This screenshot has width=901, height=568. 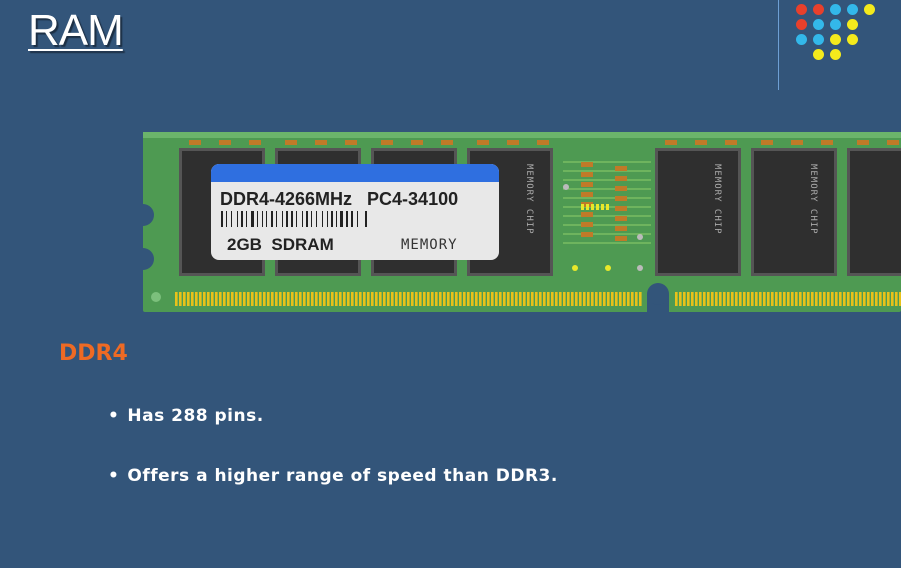 I want to click on ram-label-sticker: DDR4-4266MHz PC4-34100 2GB SDRAM MEMORY, so click(x=355, y=212).